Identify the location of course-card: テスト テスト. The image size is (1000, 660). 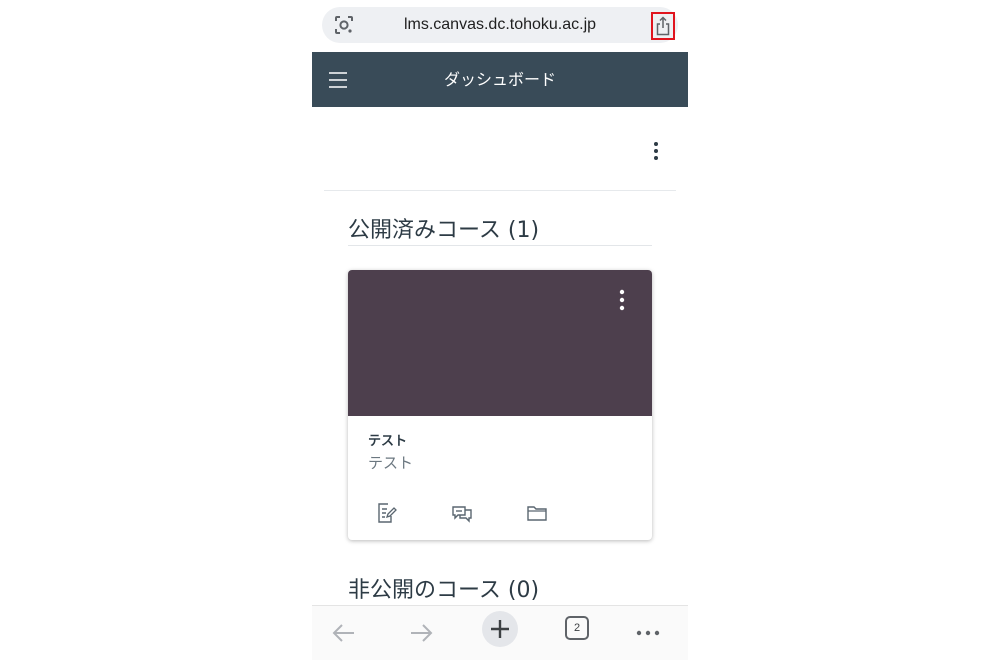
(500, 405).